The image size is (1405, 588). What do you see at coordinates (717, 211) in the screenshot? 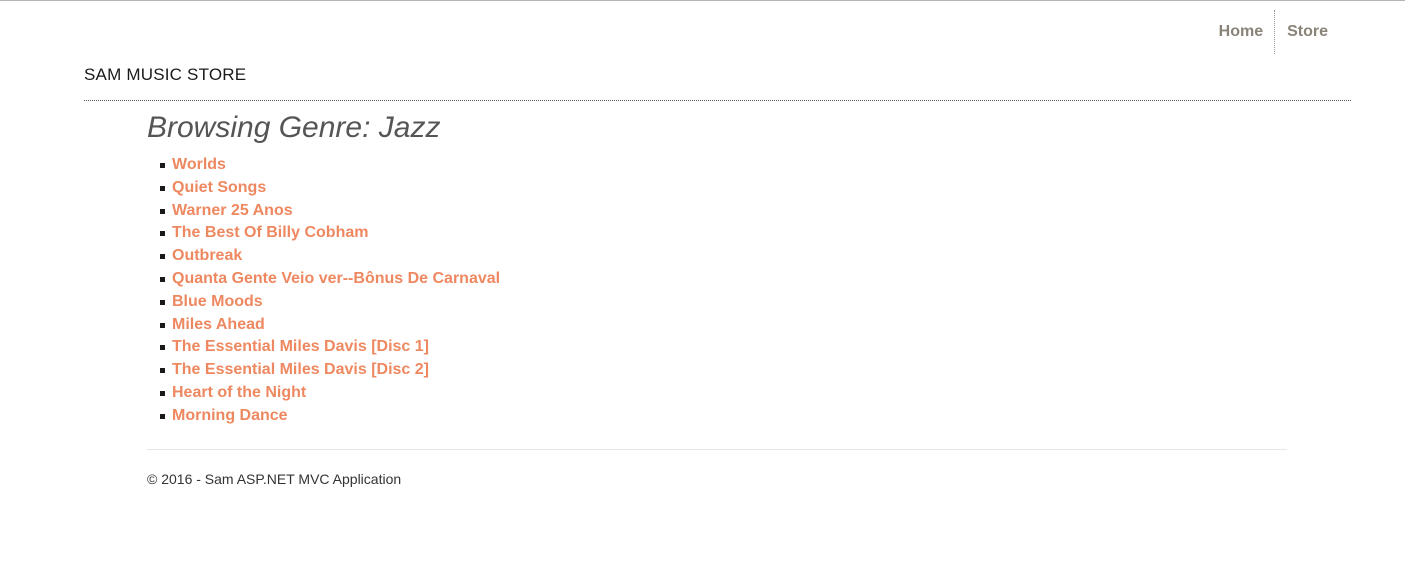
I see `list-item: Warner 25 Anos` at bounding box center [717, 211].